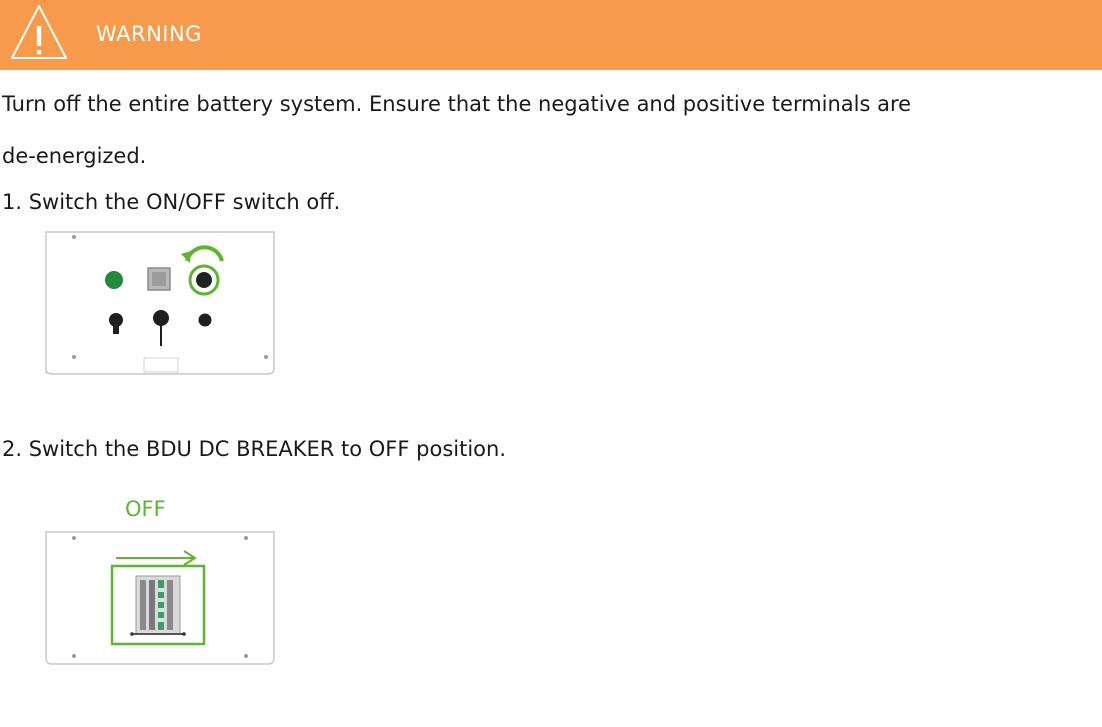  Describe the element at coordinates (39, 32) in the screenshot. I see `warning-triangle-icon` at that location.